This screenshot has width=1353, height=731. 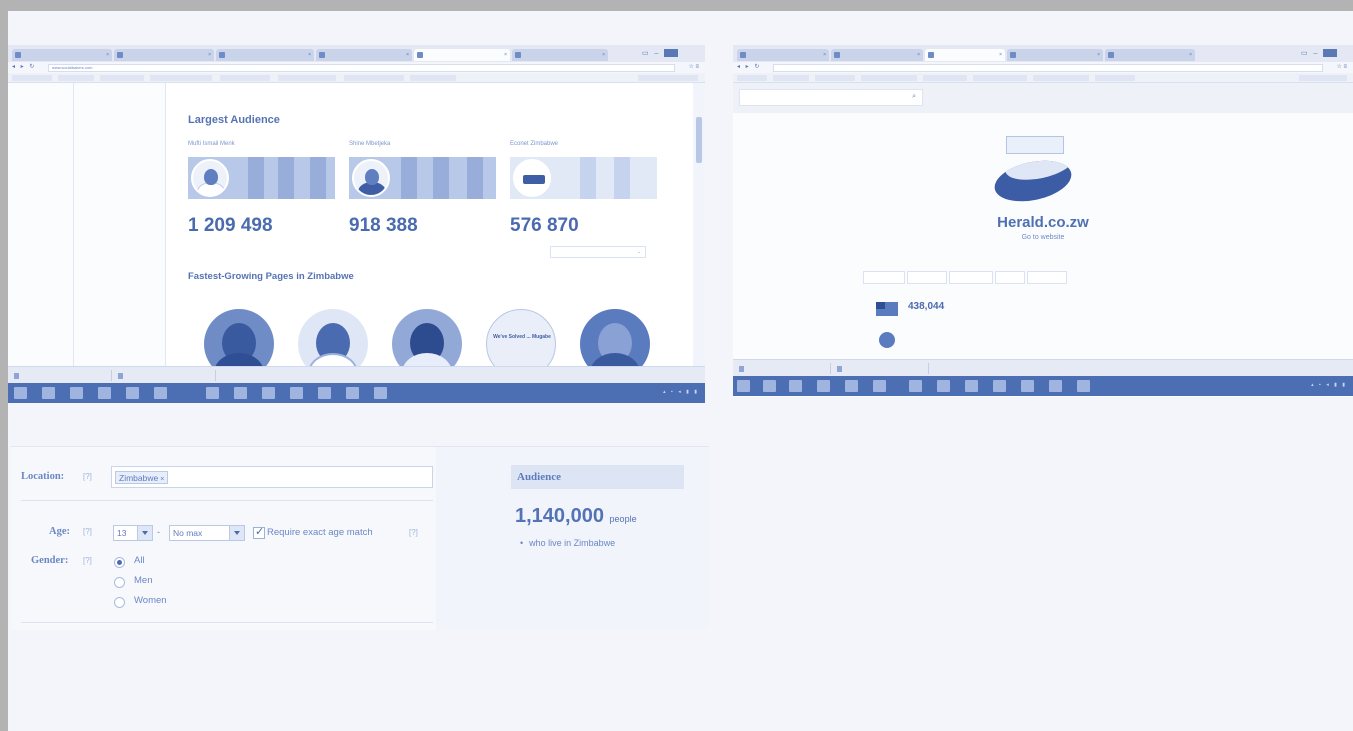 What do you see at coordinates (361, 68) in the screenshot?
I see `url-input: www.socialbakers.com` at bounding box center [361, 68].